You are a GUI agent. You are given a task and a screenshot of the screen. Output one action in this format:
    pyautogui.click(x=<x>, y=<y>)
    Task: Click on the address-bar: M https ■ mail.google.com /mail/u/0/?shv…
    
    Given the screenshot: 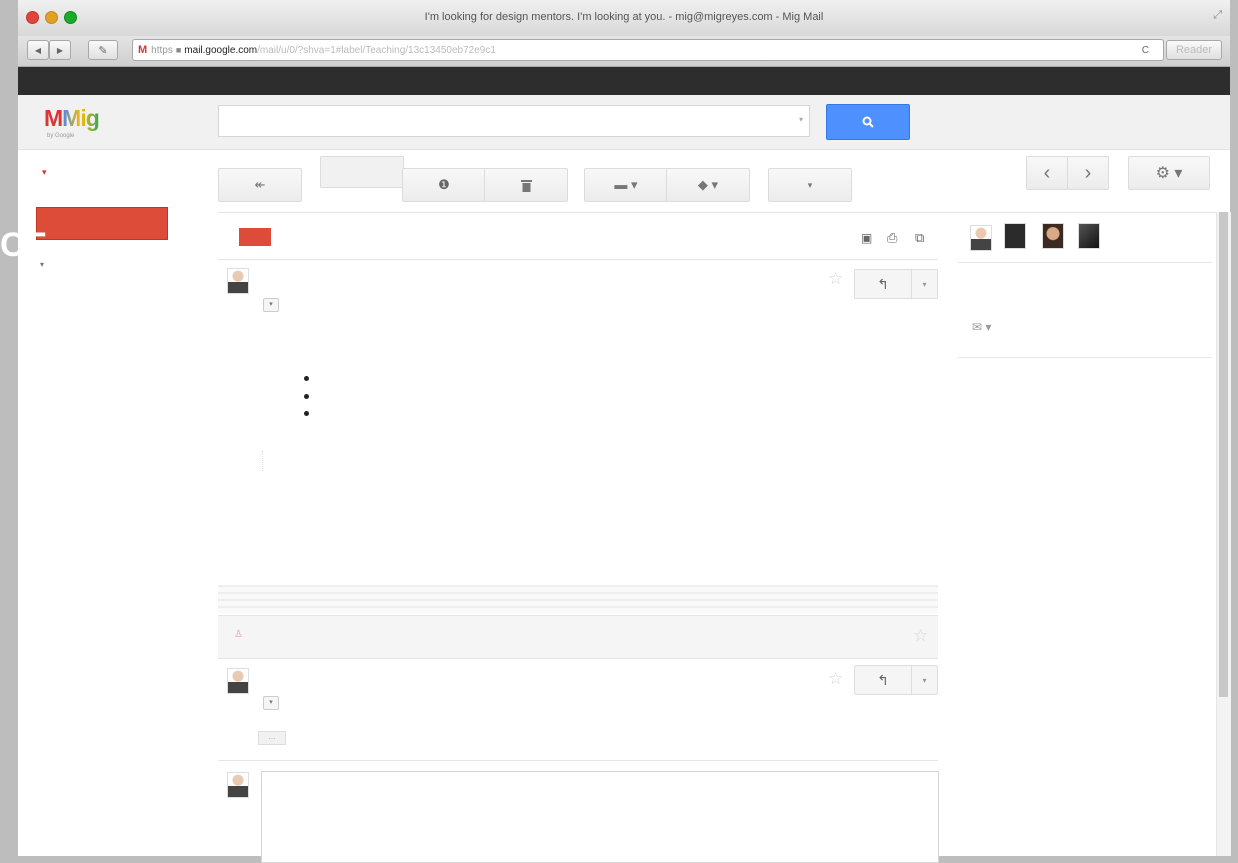 What is the action you would take?
    pyautogui.click(x=648, y=50)
    